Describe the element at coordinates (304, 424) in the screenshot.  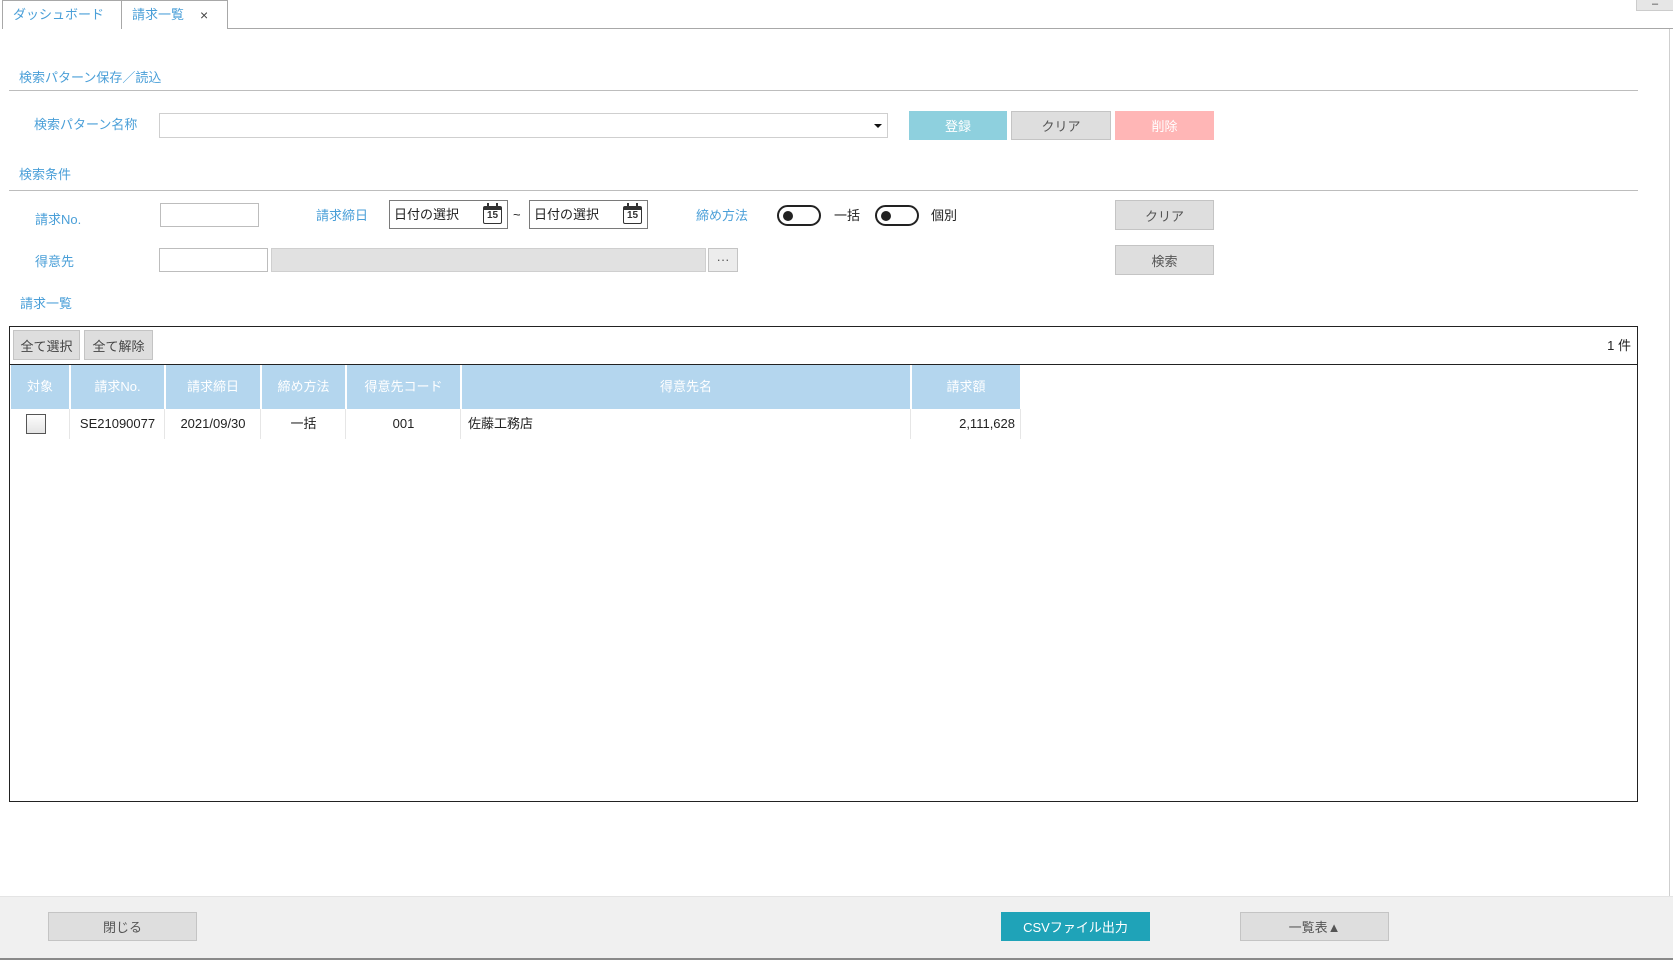
I see `cell-closing-method: 一括` at that location.